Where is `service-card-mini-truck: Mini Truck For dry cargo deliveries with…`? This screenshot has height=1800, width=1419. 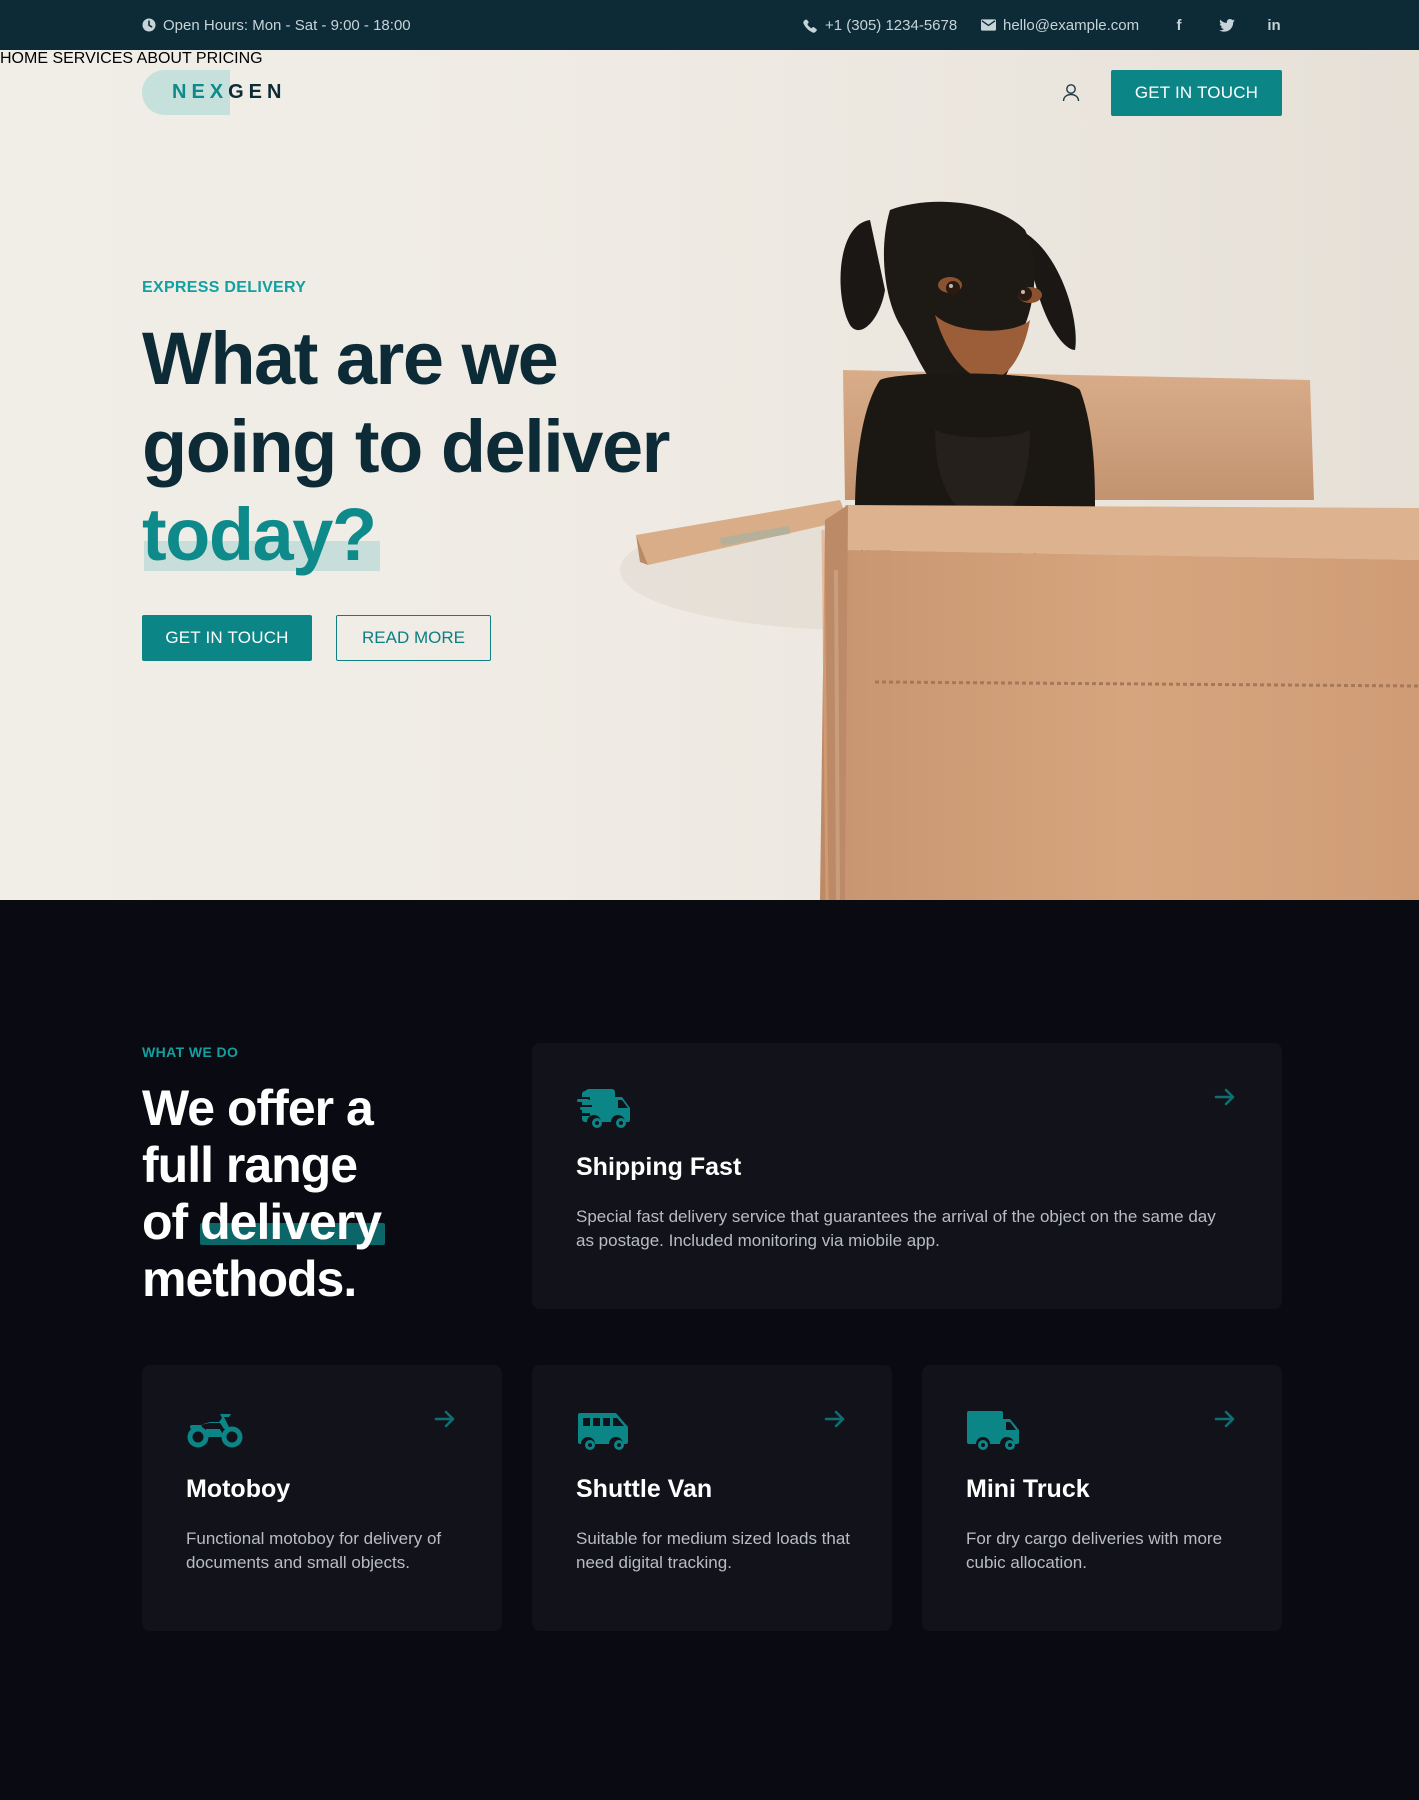 service-card-mini-truck: Mini Truck For dry cargo deliveries with… is located at coordinates (1102, 1498).